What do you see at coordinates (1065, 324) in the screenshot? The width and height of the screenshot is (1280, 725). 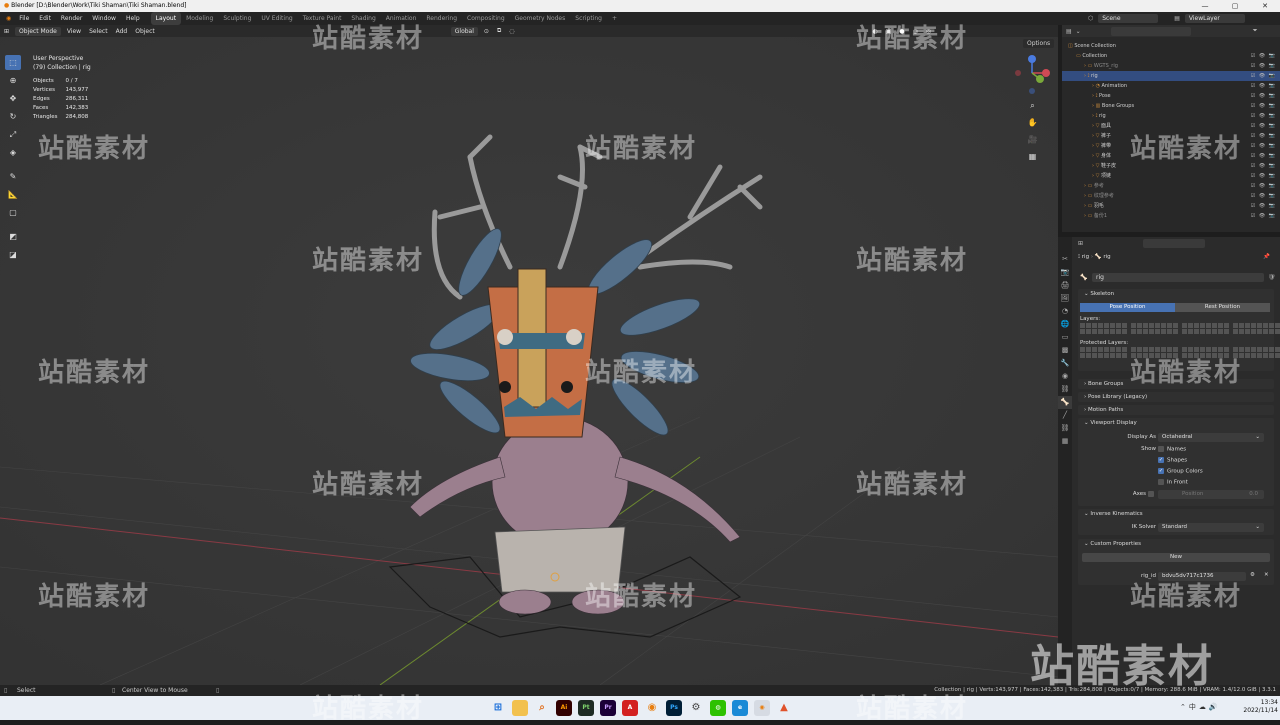 I see `world-tab-icon: 🌐` at bounding box center [1065, 324].